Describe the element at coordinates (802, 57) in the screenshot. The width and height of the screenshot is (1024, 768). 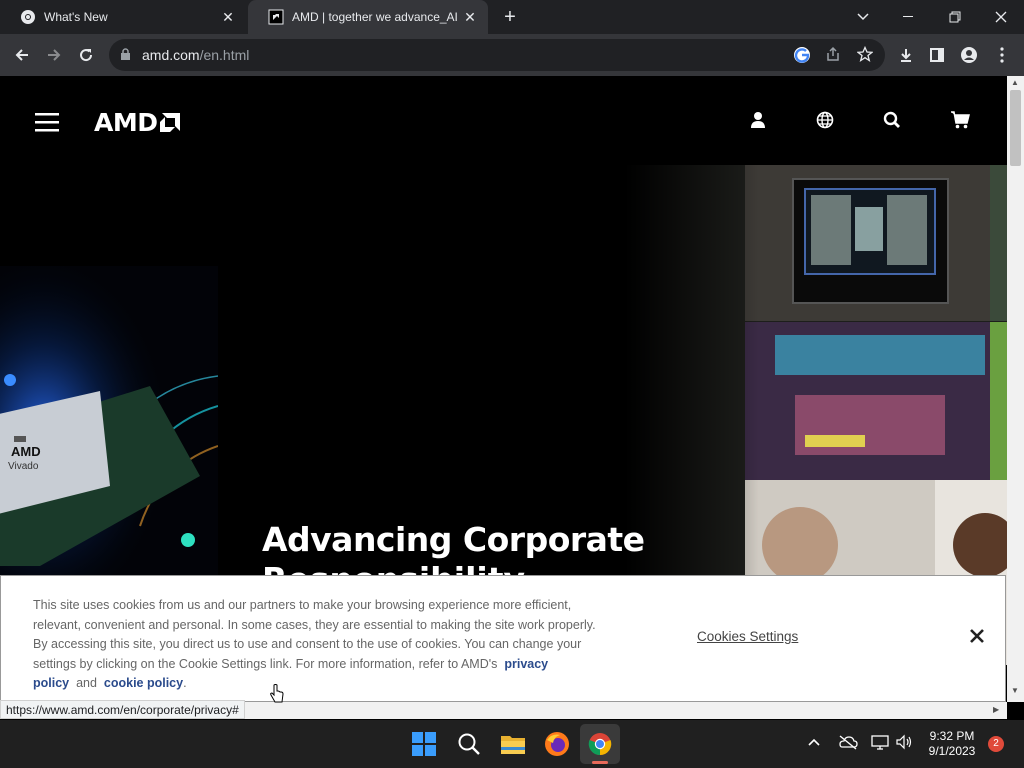
I see `google-lens-icon` at that location.